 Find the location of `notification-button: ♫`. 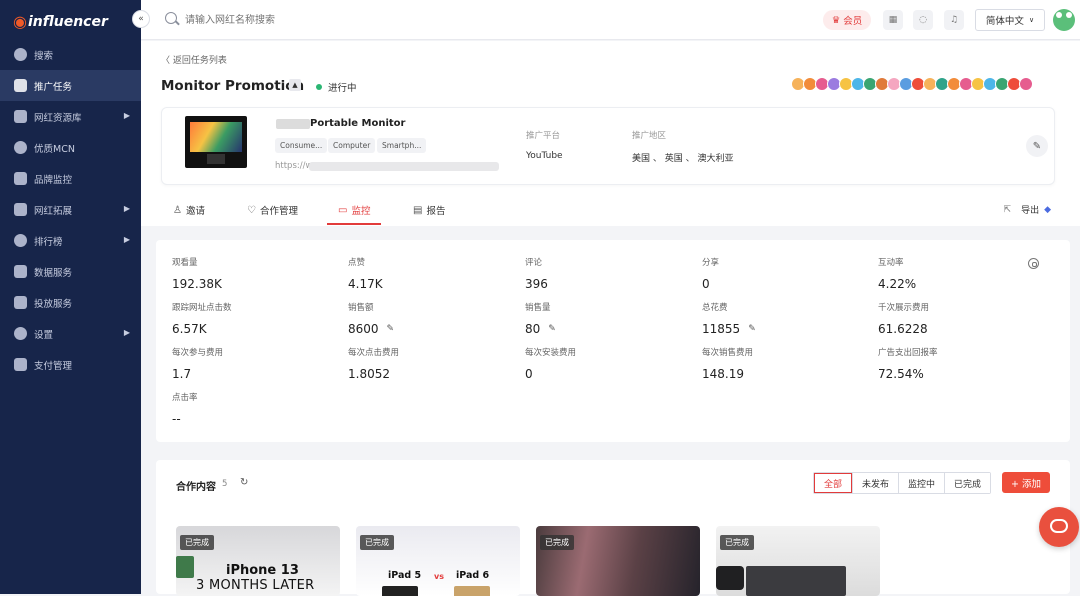

notification-button: ♫ is located at coordinates (954, 20).